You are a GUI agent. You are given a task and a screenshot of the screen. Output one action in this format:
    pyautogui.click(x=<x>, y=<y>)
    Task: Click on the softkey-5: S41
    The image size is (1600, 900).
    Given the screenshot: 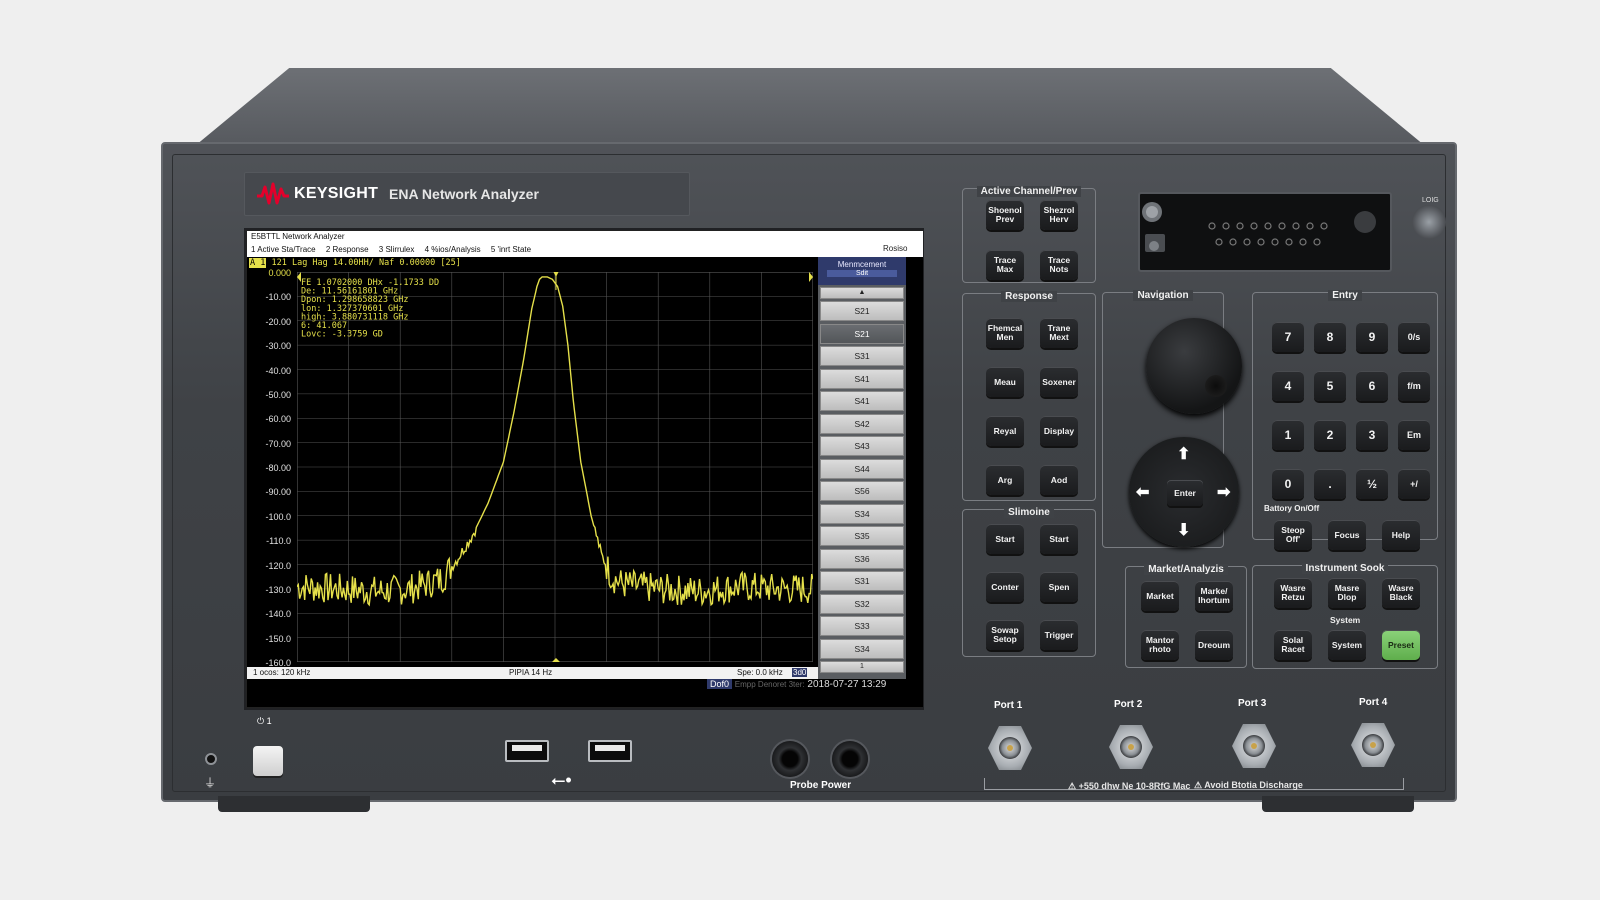 What is the action you would take?
    pyautogui.click(x=862, y=401)
    